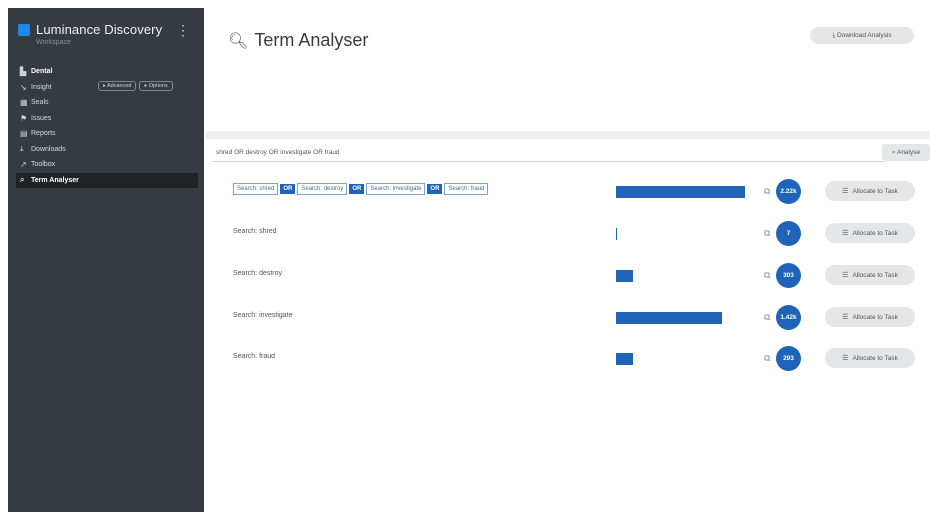  Describe the element at coordinates (906, 152) in the screenshot. I see `analyse-button: ⌕ Analyse` at that location.